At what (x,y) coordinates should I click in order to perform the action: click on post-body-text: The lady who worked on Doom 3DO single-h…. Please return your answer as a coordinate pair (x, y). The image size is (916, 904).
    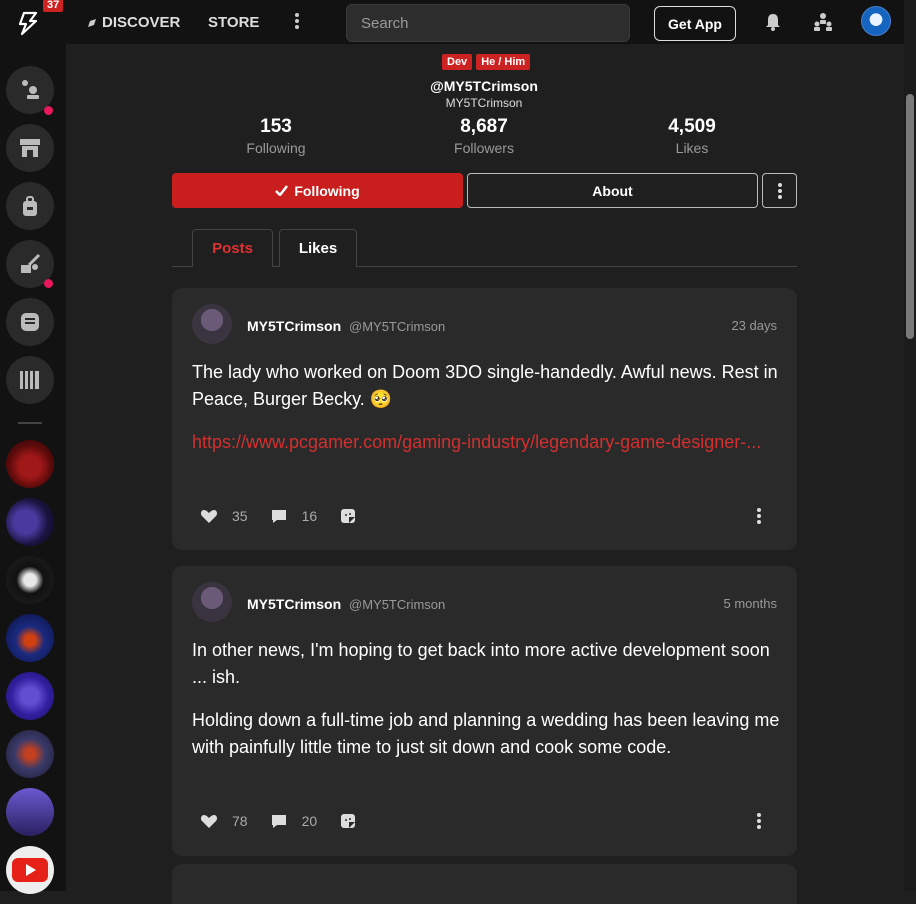
    Looking at the image, I should click on (485, 385).